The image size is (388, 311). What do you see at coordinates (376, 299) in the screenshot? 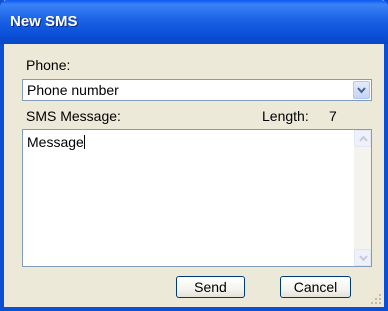
I see `resize-grip-icon` at bounding box center [376, 299].